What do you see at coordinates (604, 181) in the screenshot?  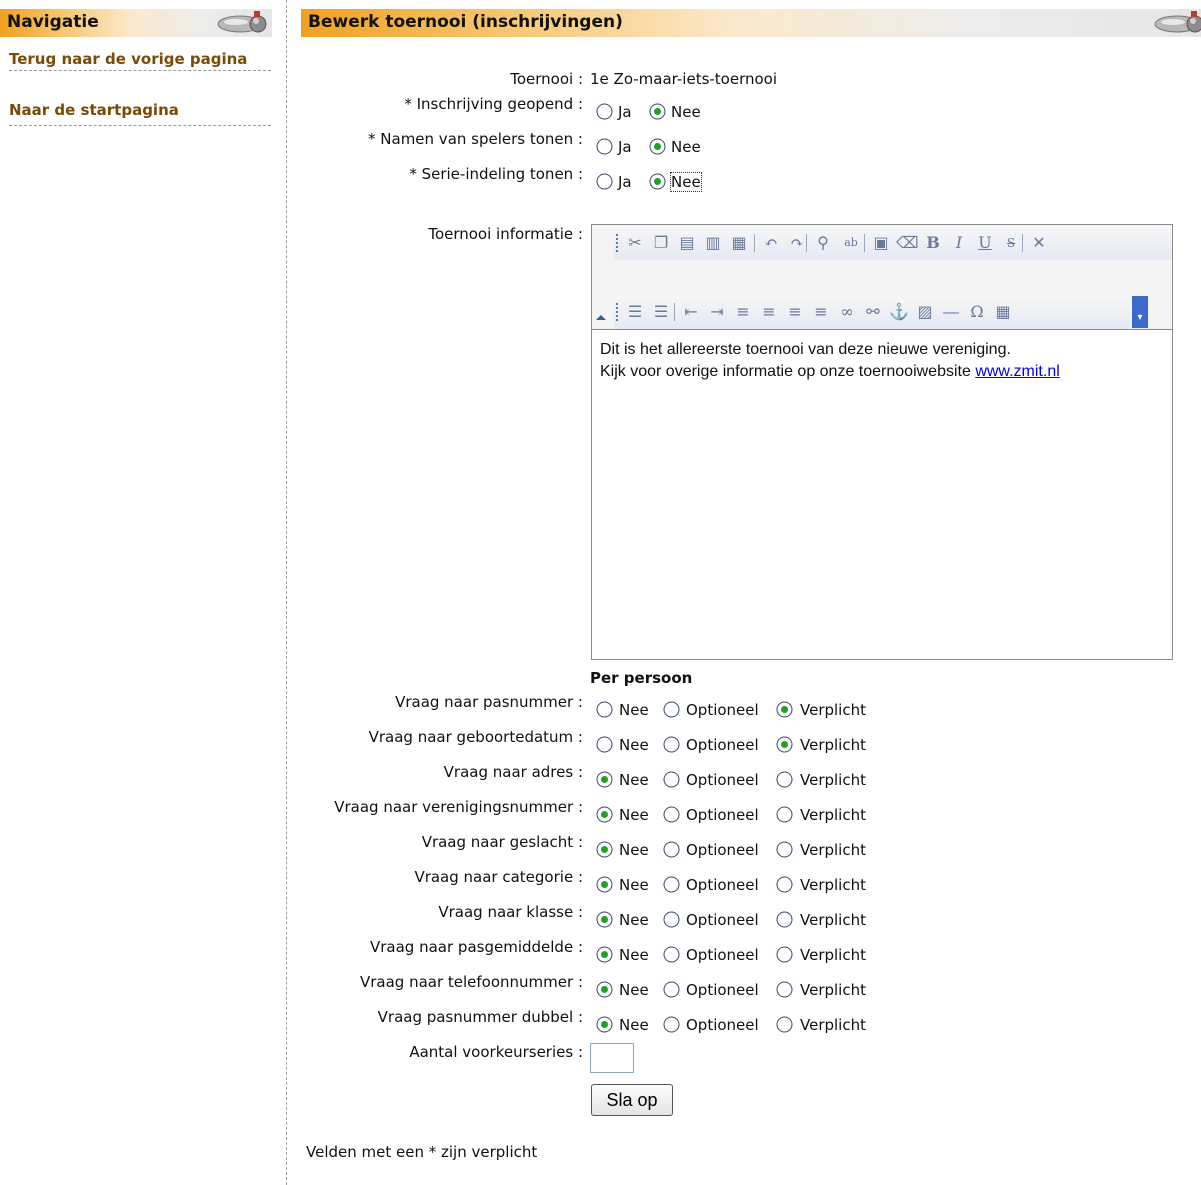 I see `setting-2-radio-ja` at bounding box center [604, 181].